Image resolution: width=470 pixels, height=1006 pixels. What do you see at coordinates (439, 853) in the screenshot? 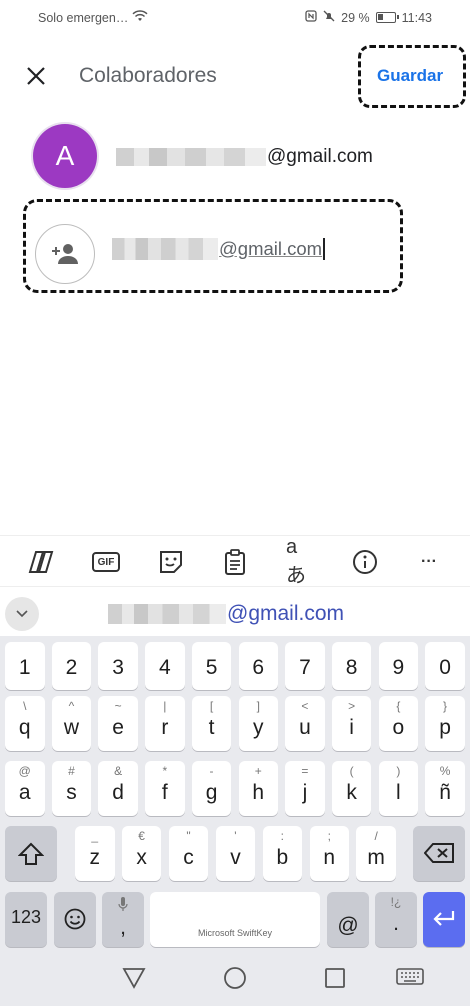
I see `backspace-key` at bounding box center [439, 853].